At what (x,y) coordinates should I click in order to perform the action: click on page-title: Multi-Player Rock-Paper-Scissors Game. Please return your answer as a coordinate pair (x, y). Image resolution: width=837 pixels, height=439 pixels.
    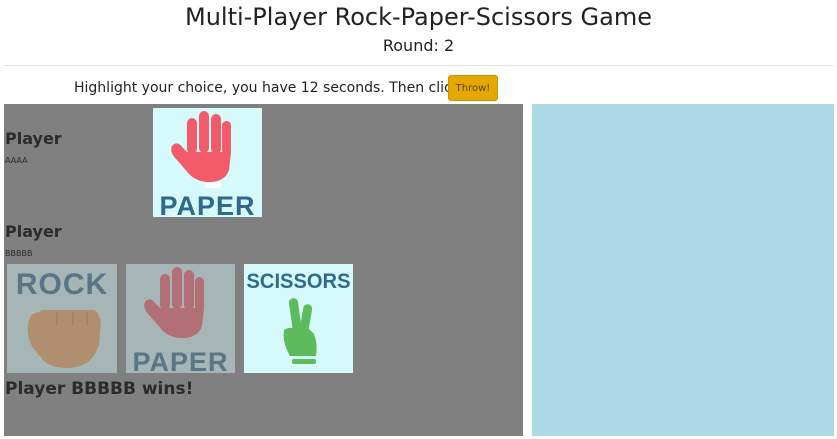
    Looking at the image, I should click on (418, 17).